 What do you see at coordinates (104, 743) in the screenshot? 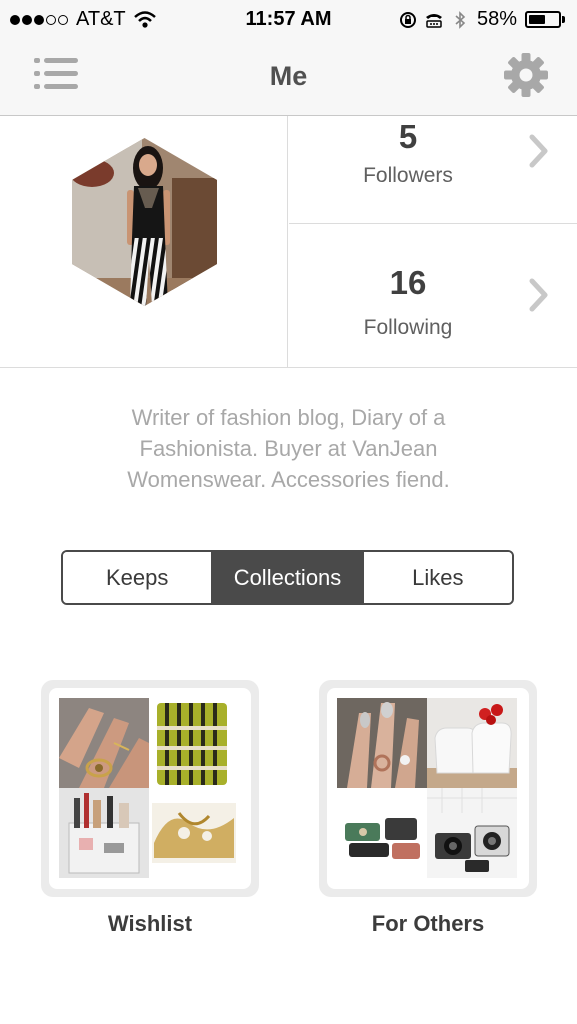
I see `rings-hand-thumbnail` at bounding box center [104, 743].